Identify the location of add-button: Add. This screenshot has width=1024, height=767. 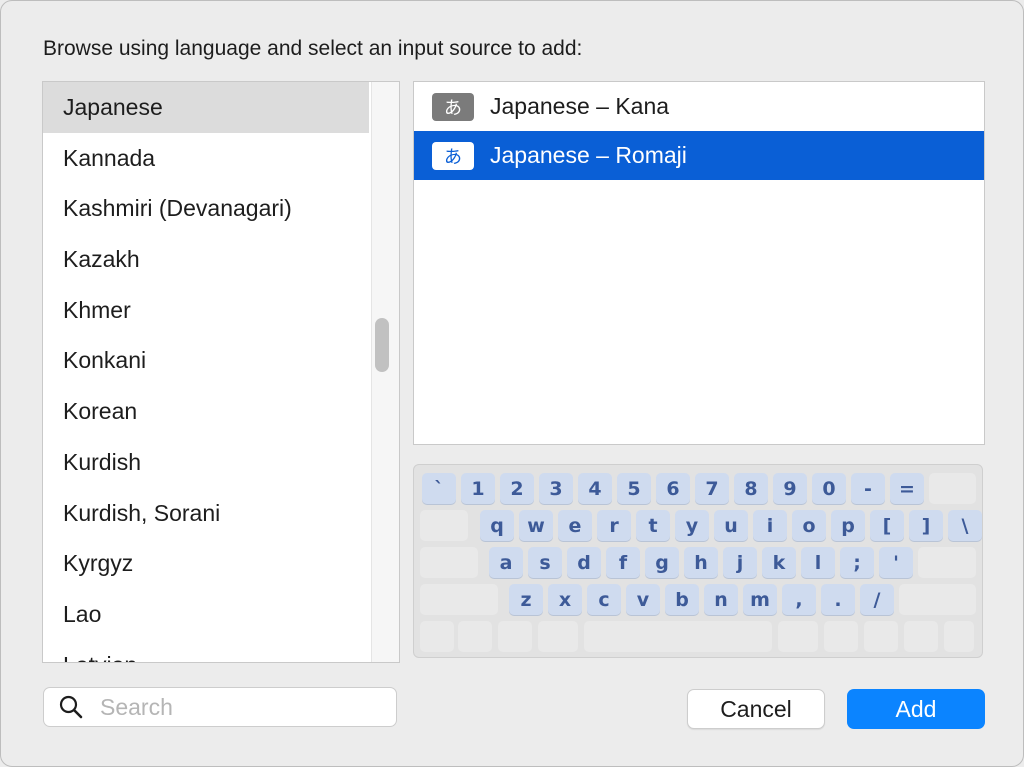
(916, 709).